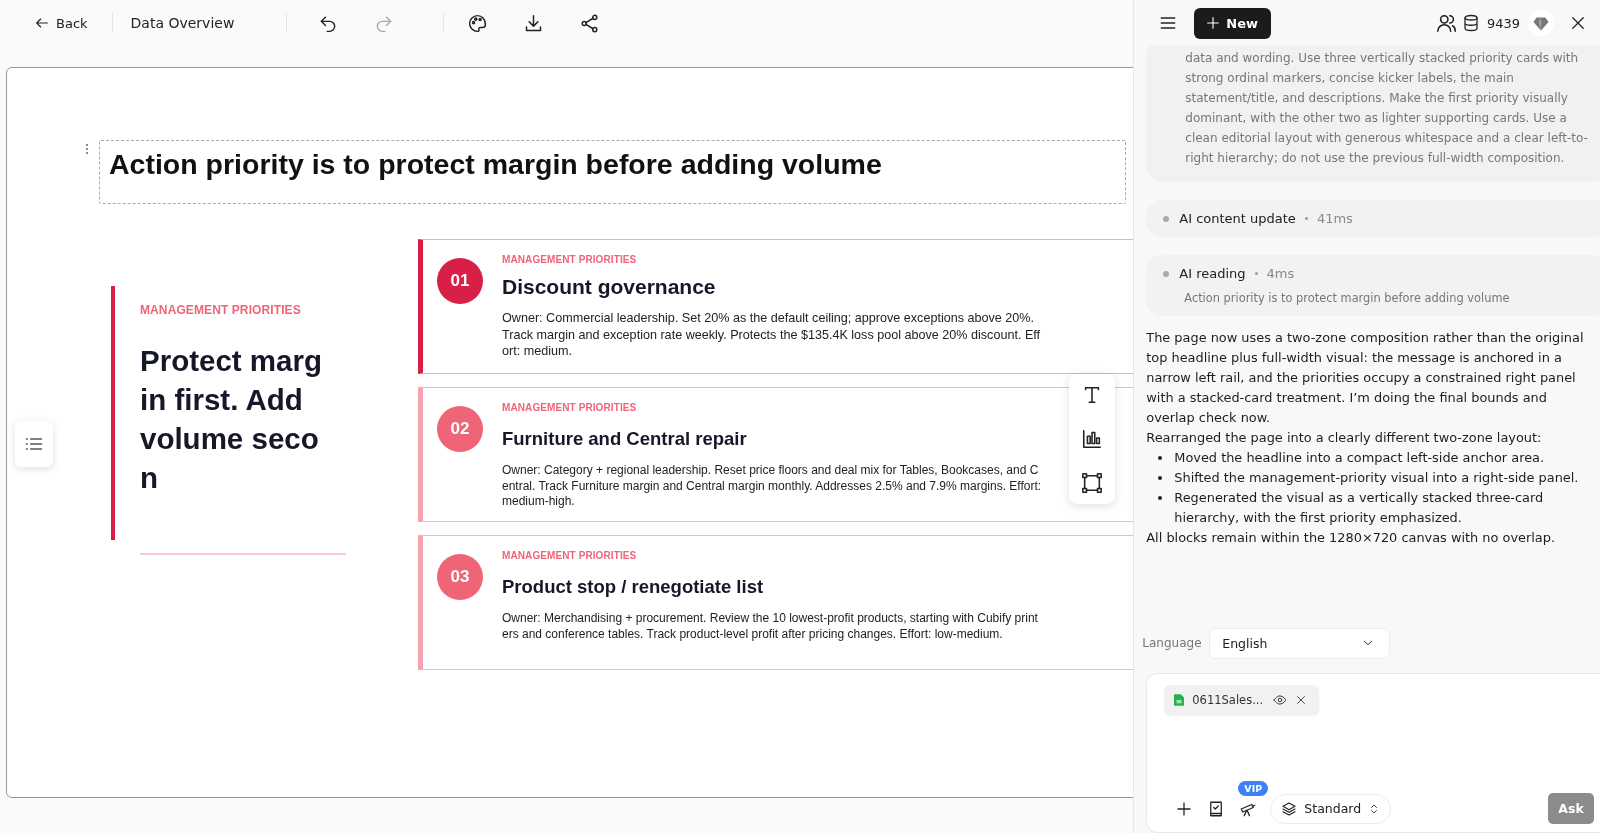 This screenshot has width=1600, height=833. What do you see at coordinates (1300, 643) in the screenshot?
I see `language-select: English` at bounding box center [1300, 643].